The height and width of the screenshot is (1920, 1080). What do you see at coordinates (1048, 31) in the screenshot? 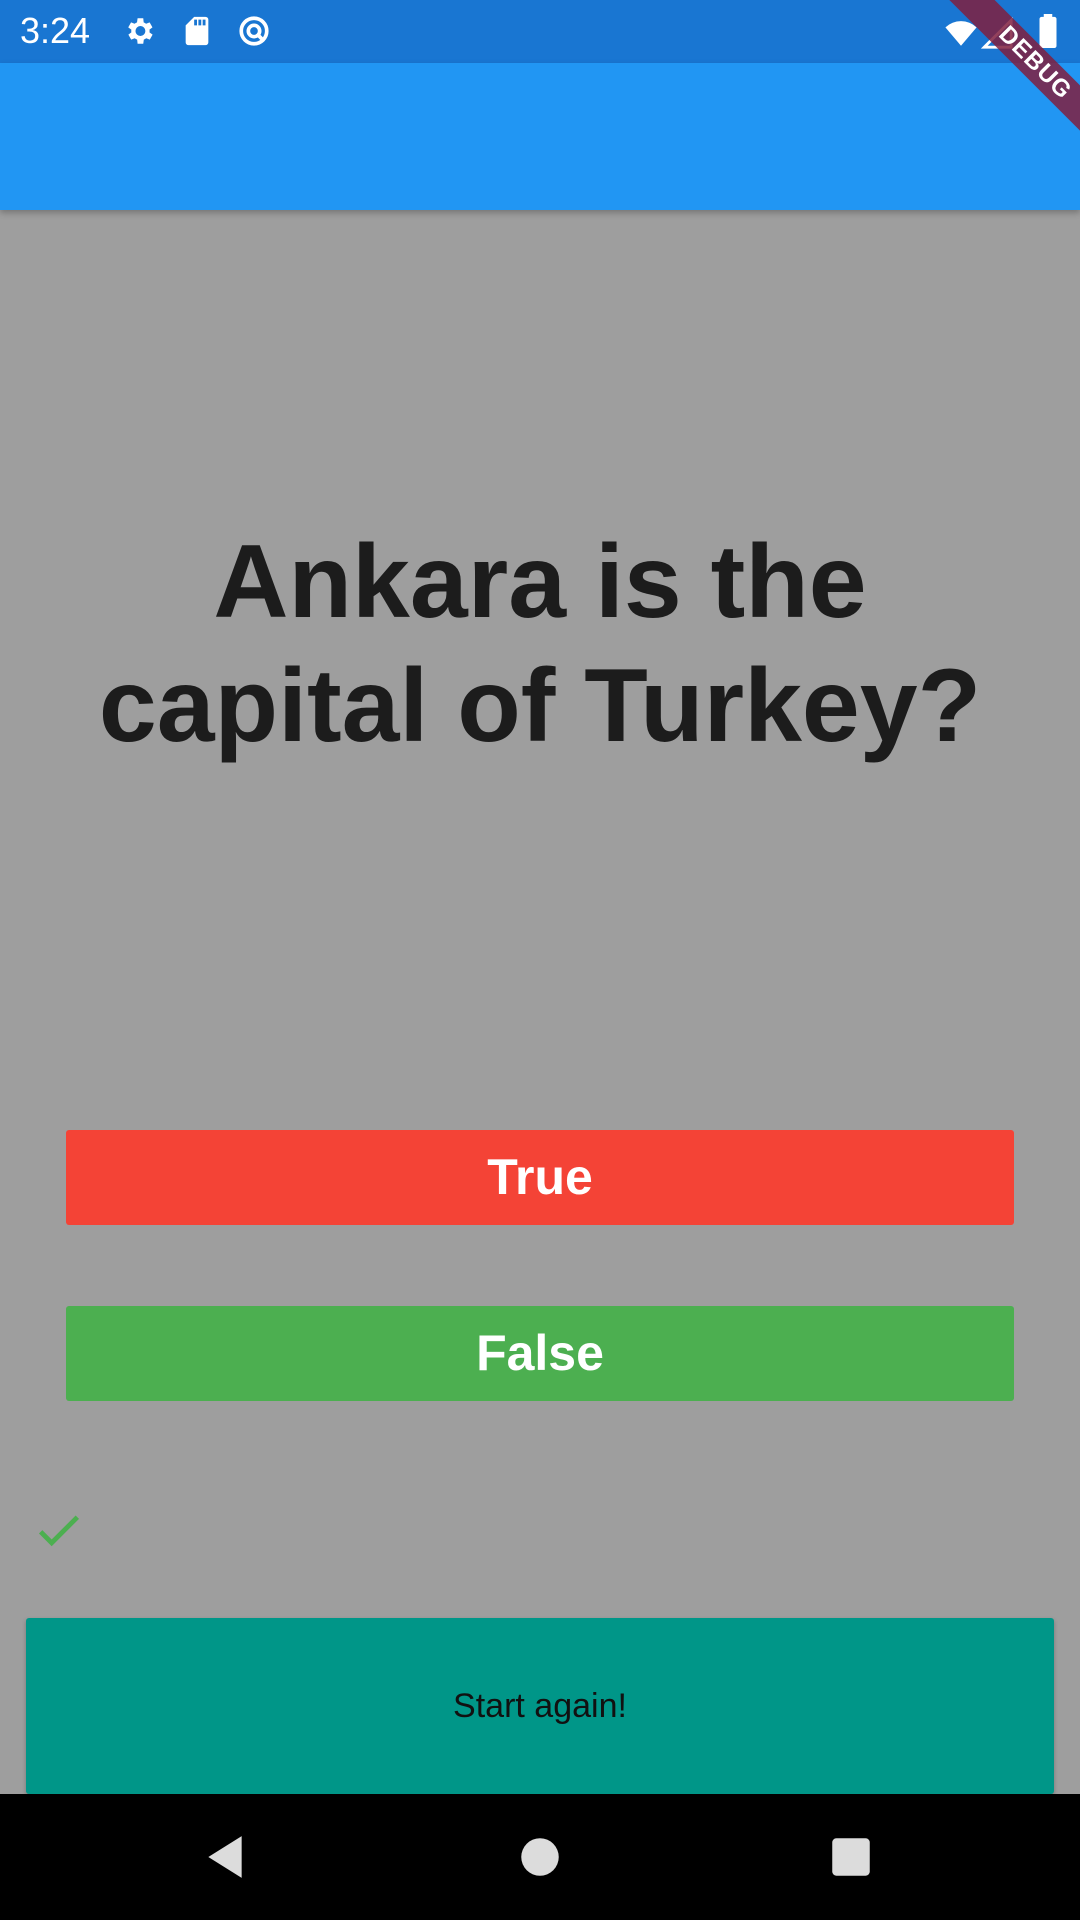
I see `battery-icon` at bounding box center [1048, 31].